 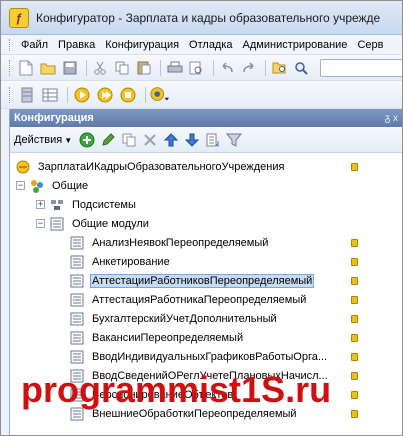 I want to click on menu-file: Файл, so click(x=34, y=45).